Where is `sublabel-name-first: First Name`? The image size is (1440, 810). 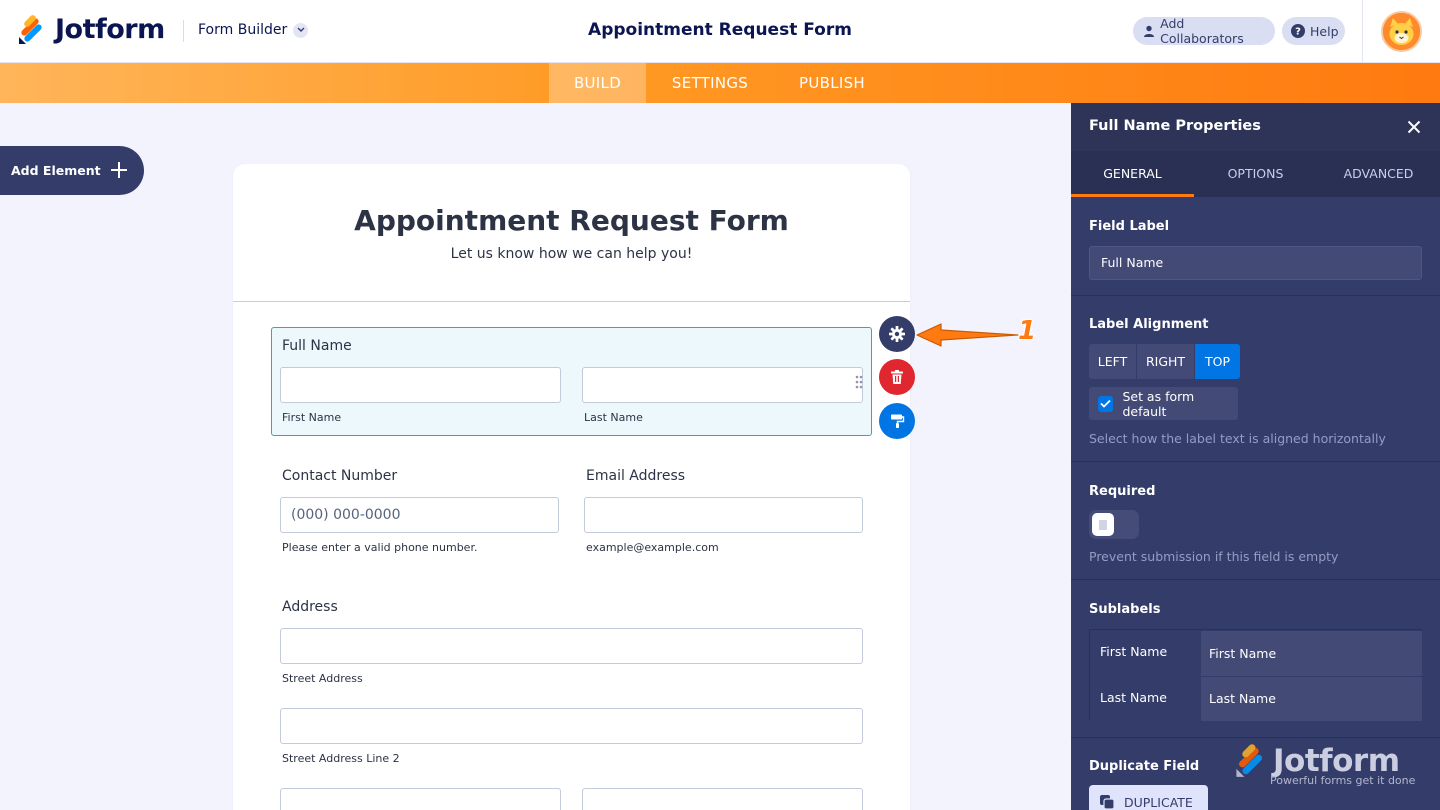
sublabel-name-first: First Name is located at coordinates (1145, 653).